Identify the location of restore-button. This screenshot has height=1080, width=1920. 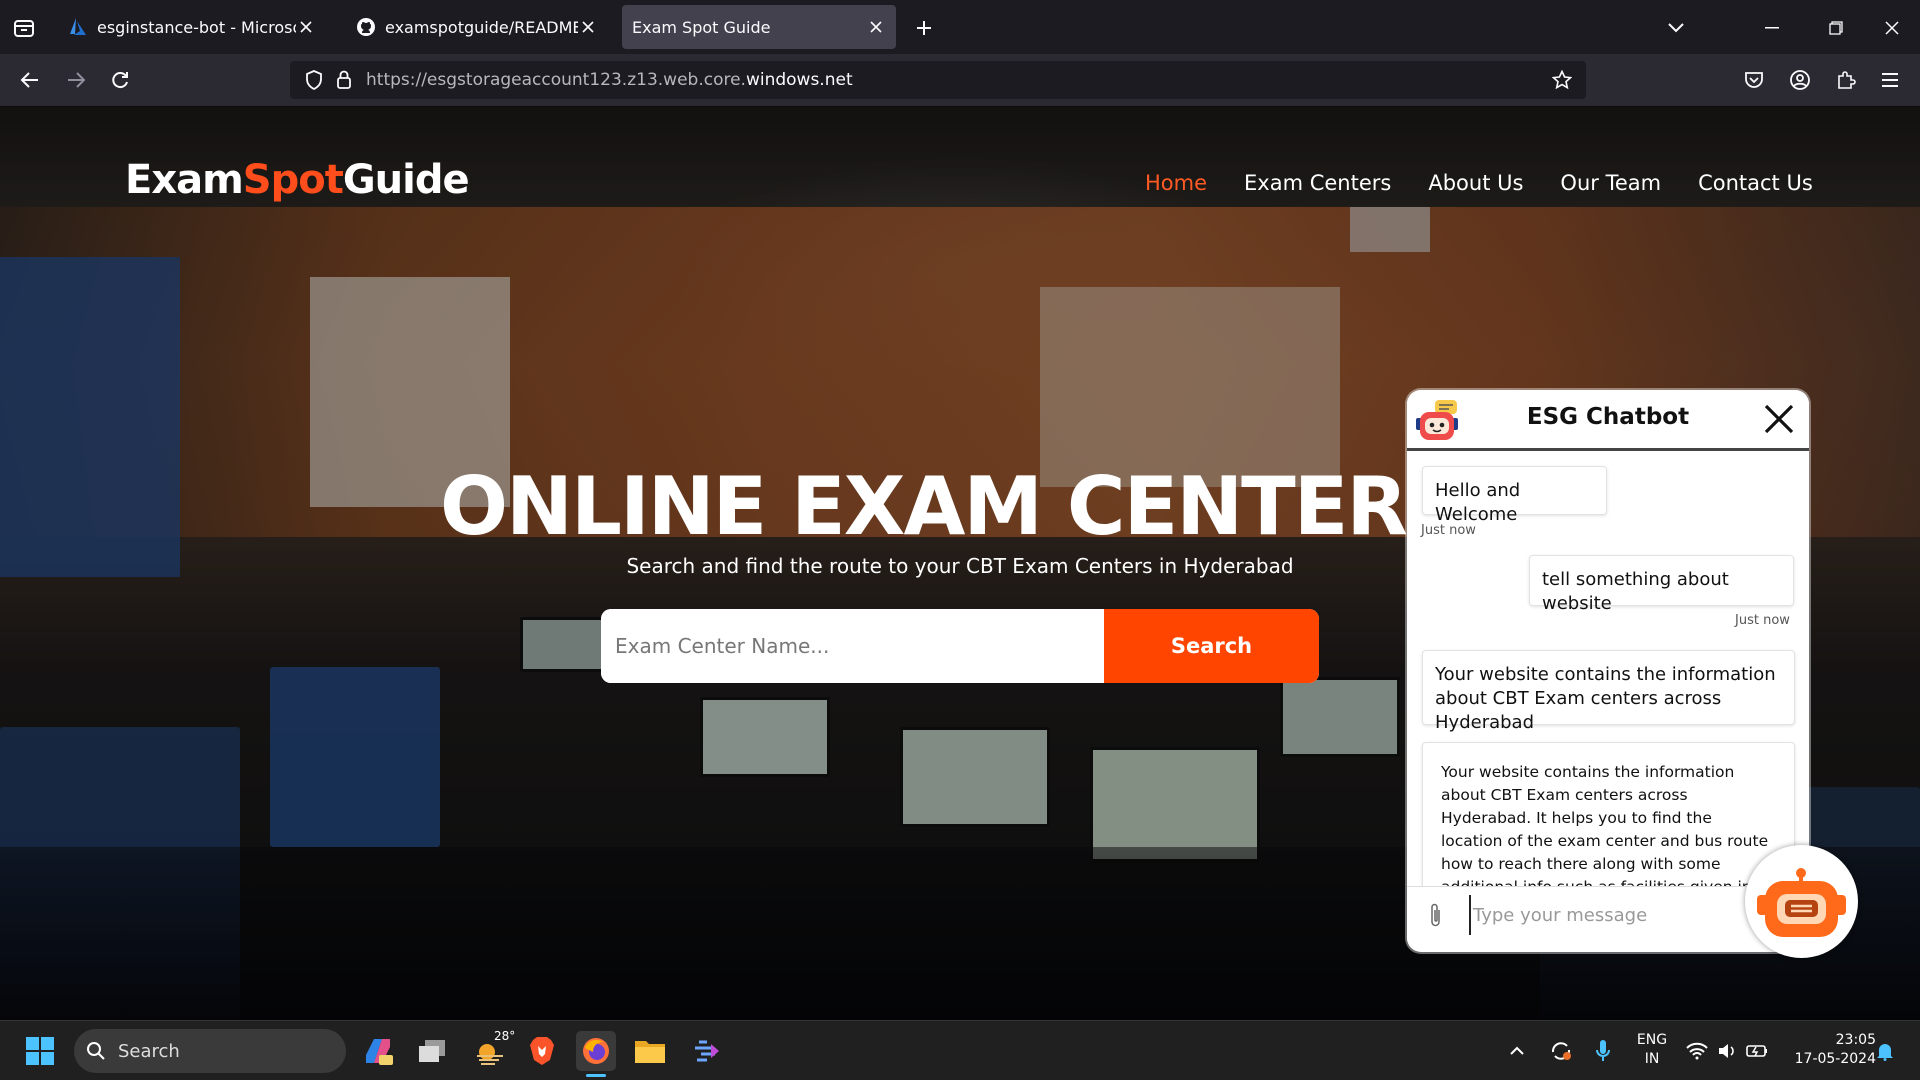
(1836, 28).